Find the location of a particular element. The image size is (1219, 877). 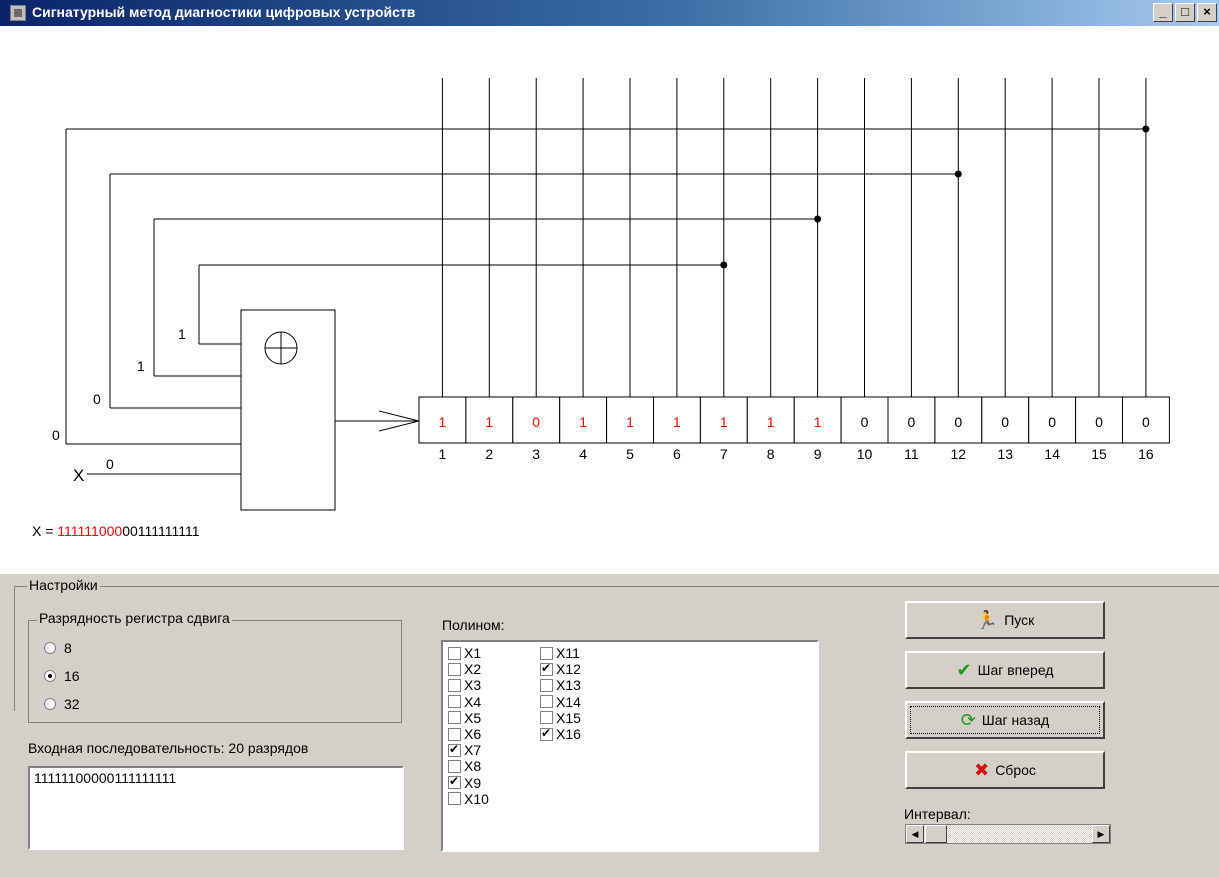

polynom-item-x8: X8 is located at coordinates (464, 766).